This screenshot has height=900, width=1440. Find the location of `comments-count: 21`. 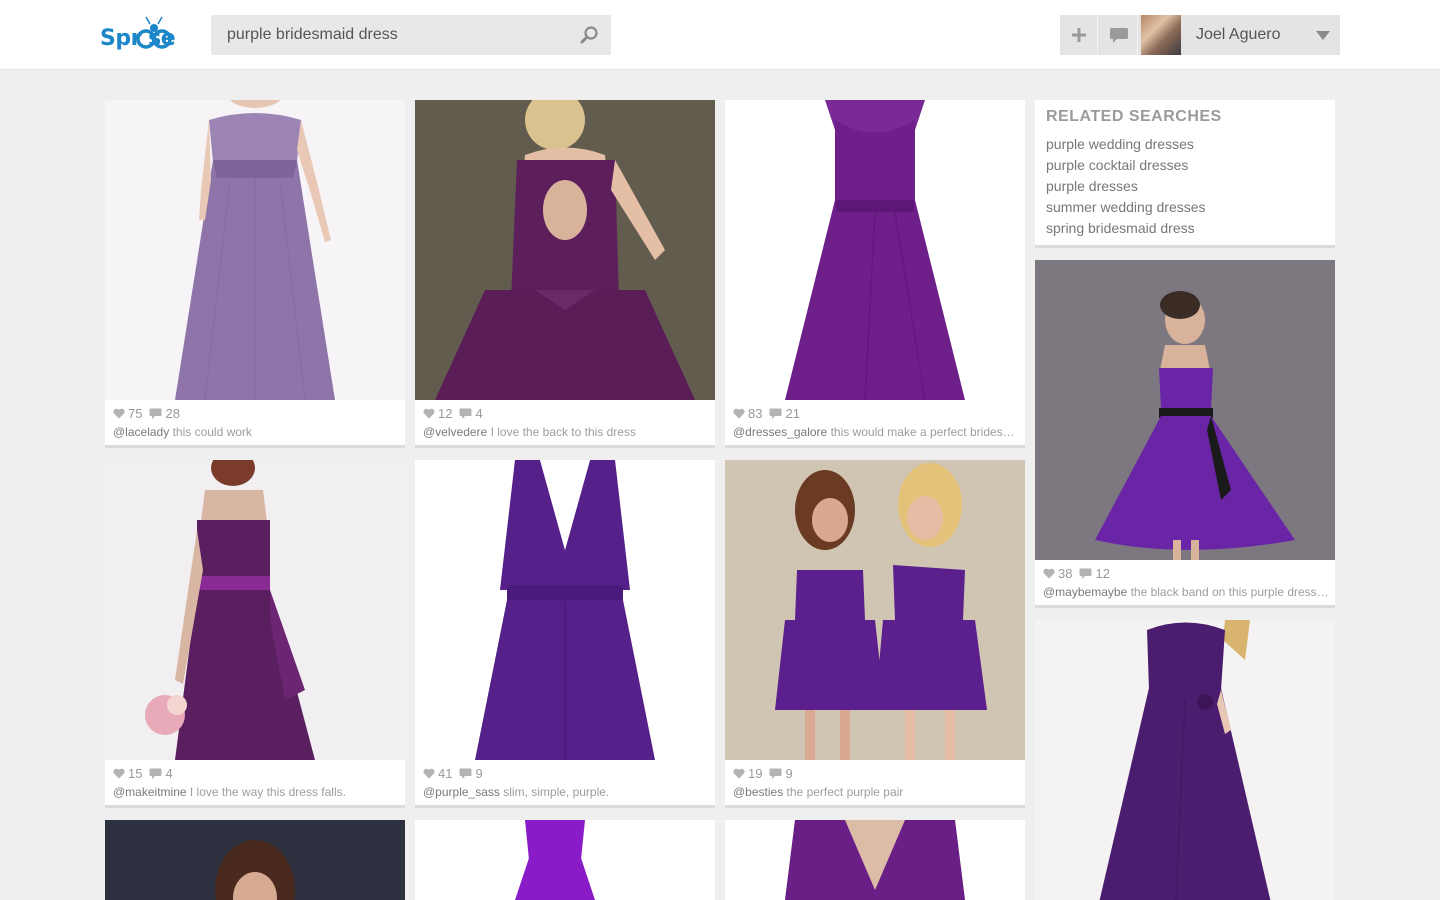

comments-count: 21 is located at coordinates (792, 413).